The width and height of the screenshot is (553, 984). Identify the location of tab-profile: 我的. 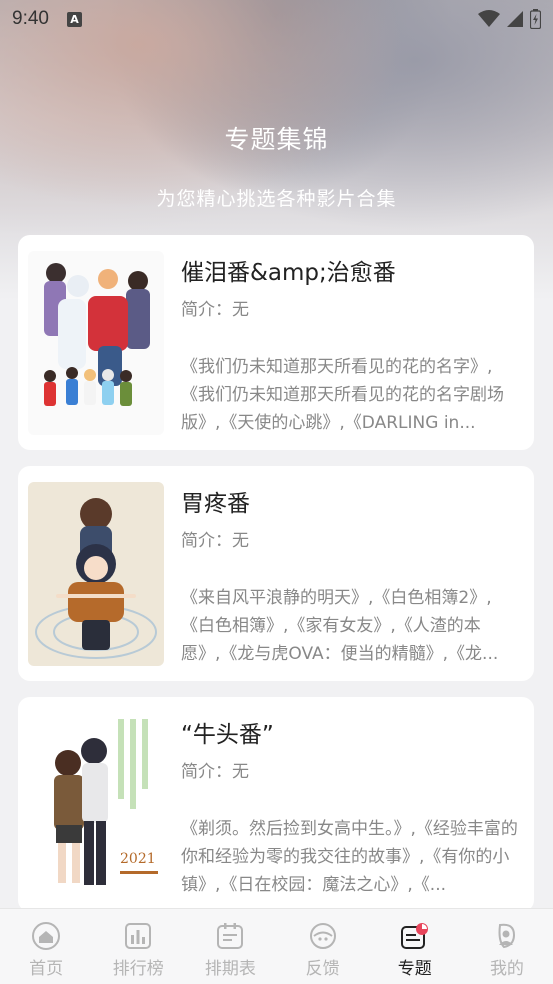
(507, 946).